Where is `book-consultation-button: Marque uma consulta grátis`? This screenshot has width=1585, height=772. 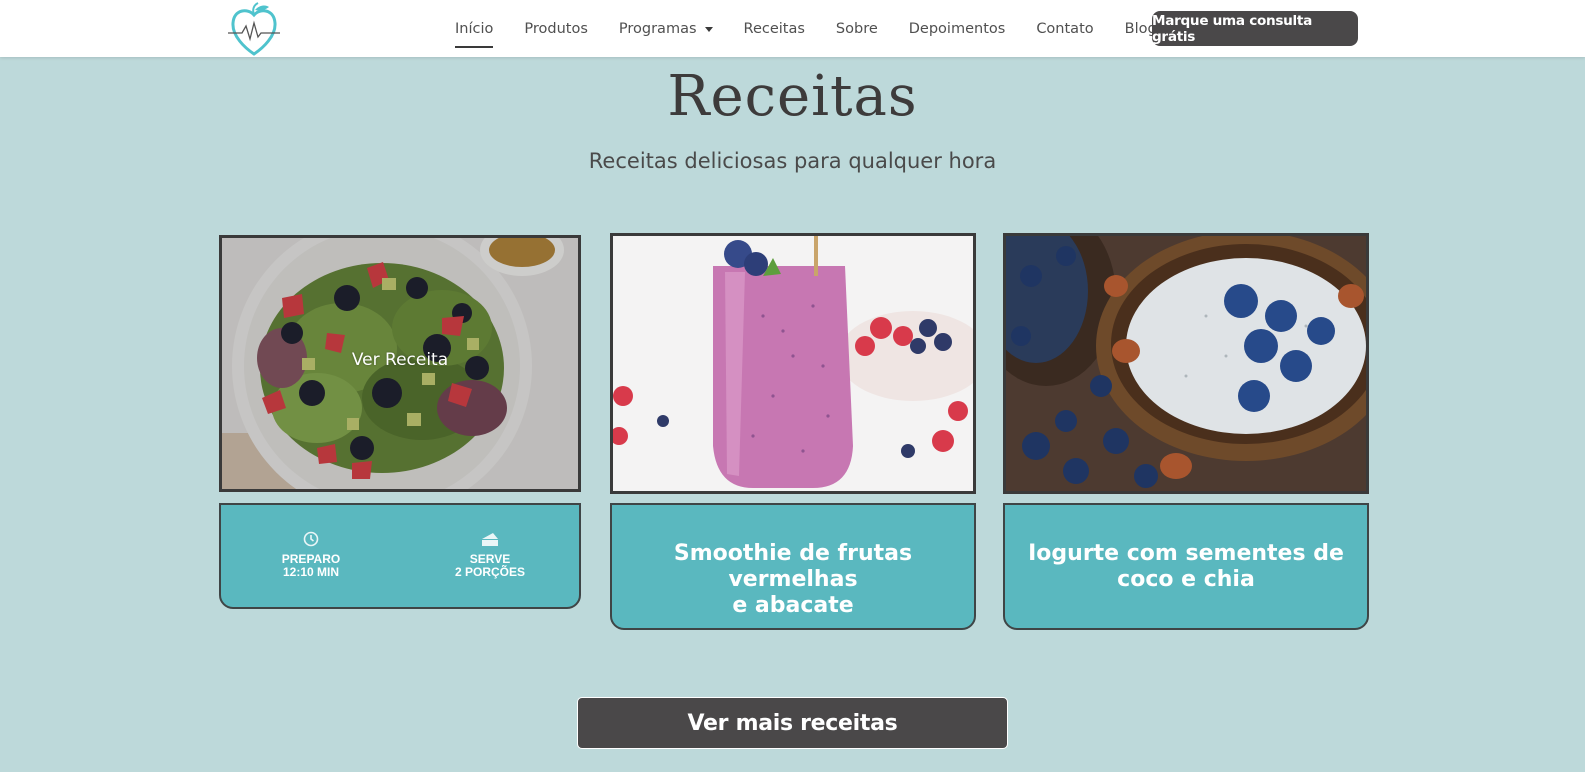 book-consultation-button: Marque uma consulta grátis is located at coordinates (1255, 28).